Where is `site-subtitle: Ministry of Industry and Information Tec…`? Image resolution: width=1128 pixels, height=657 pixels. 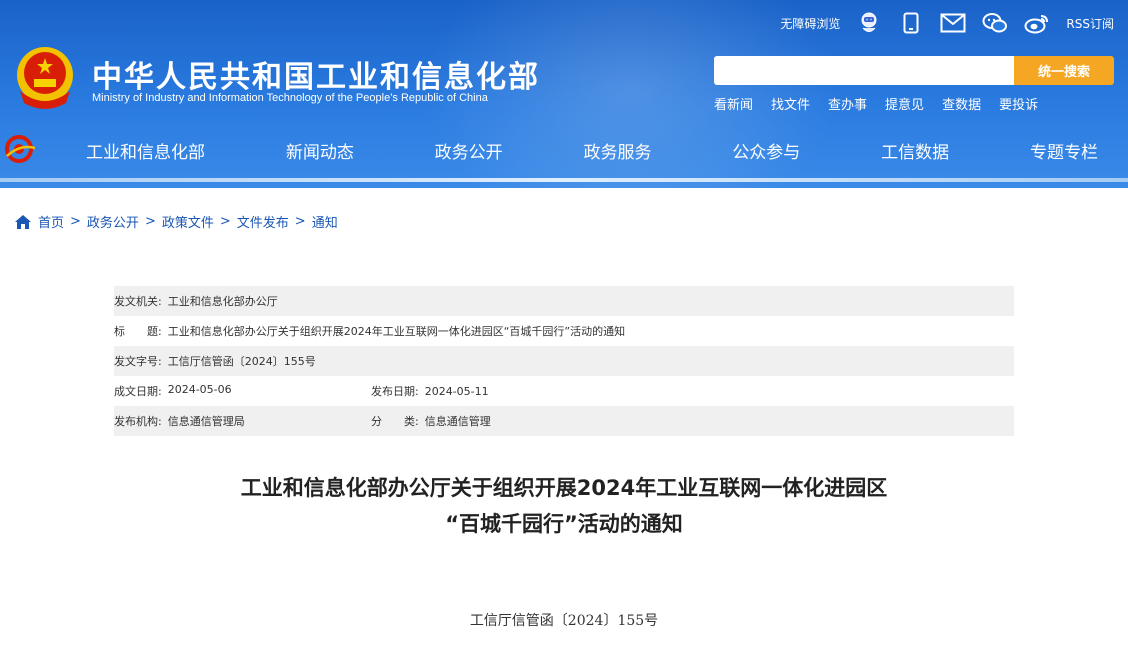 site-subtitle: Ministry of Industry and Information Tec… is located at coordinates (290, 98).